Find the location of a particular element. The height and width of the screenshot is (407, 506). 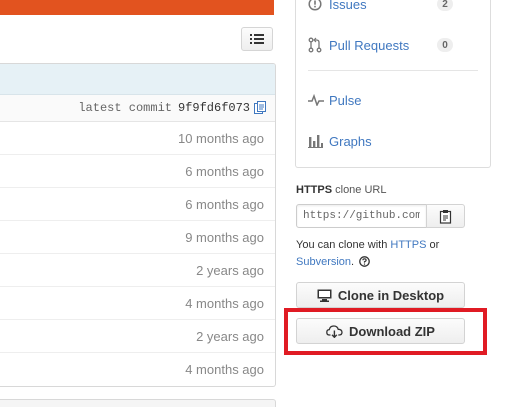

latest-commit-label: latest commit is located at coordinates (125, 108).